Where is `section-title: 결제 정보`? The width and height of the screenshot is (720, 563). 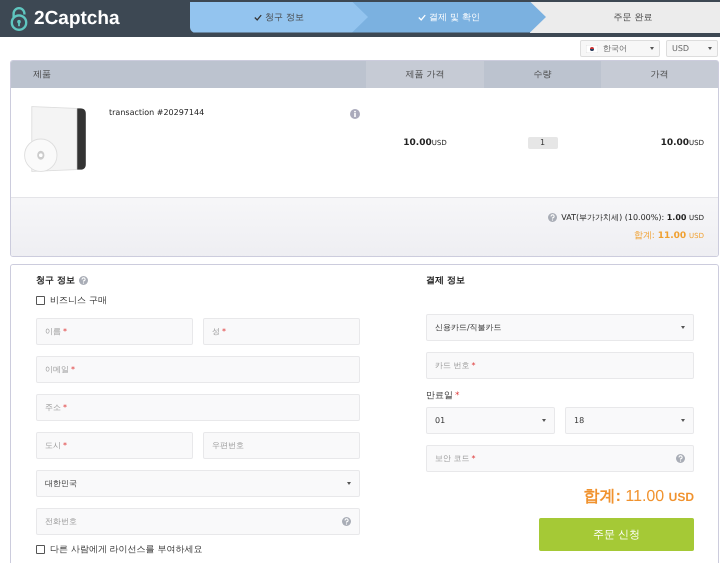 section-title: 결제 정보 is located at coordinates (446, 280).